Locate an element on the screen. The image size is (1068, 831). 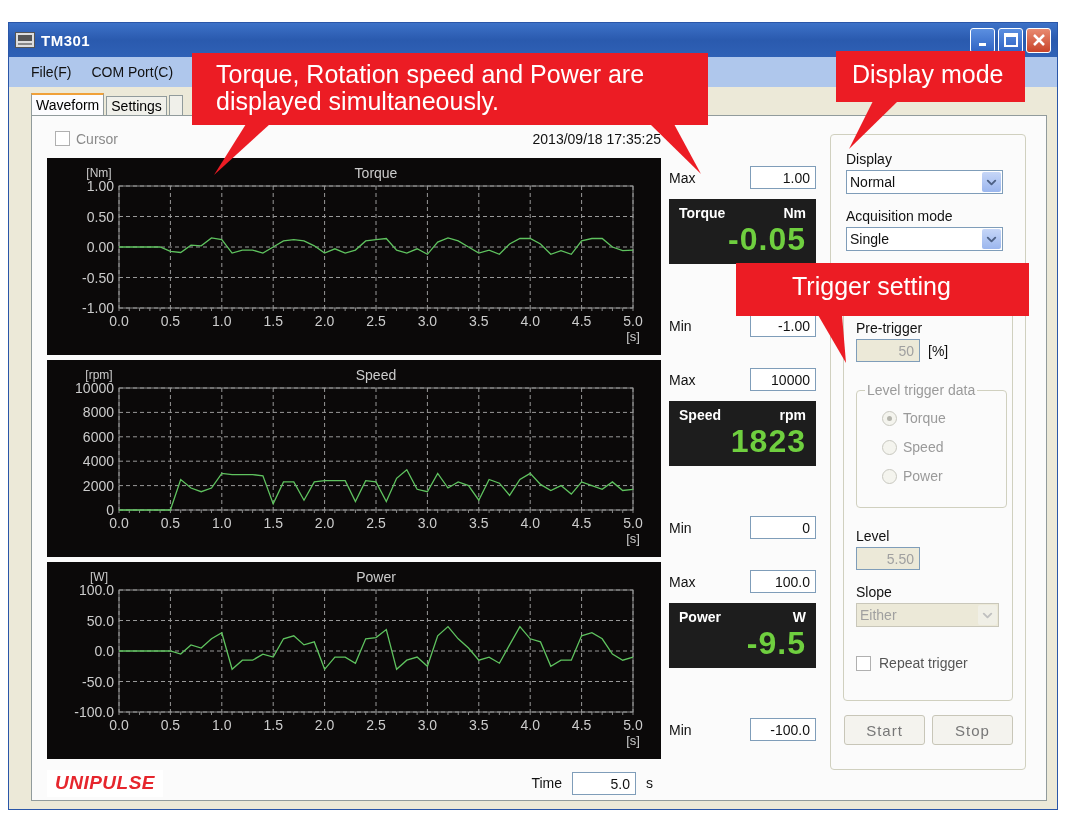
tick-label: 0.50 is located at coordinates (100, 216).